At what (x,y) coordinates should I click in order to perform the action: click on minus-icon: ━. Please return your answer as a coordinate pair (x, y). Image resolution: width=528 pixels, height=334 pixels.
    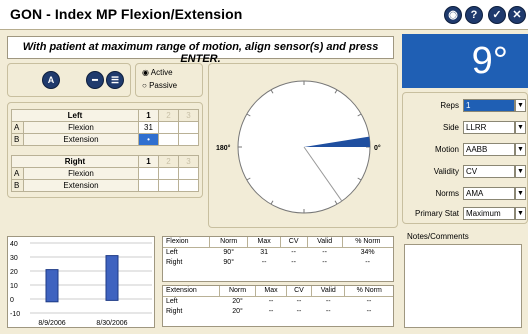
    Looking at the image, I should click on (95, 80).